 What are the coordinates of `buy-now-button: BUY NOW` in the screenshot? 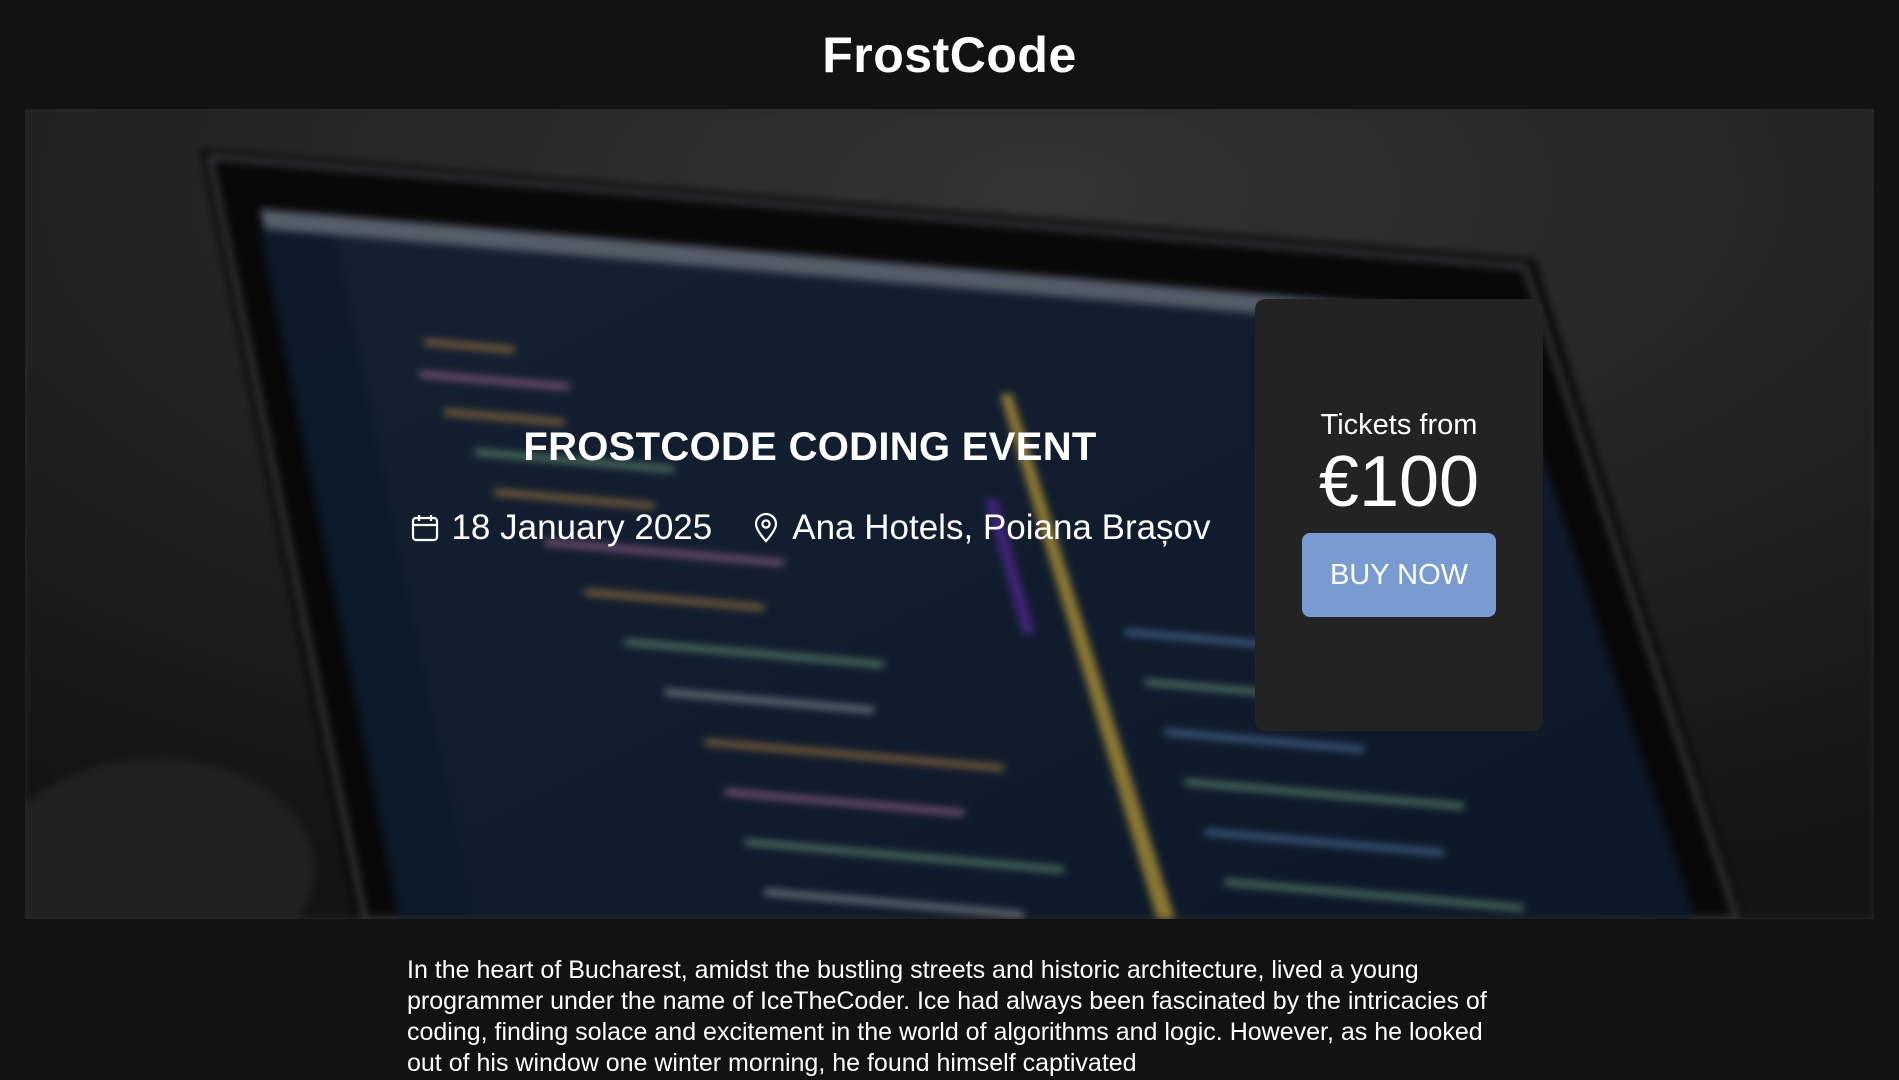 It's located at (1399, 575).